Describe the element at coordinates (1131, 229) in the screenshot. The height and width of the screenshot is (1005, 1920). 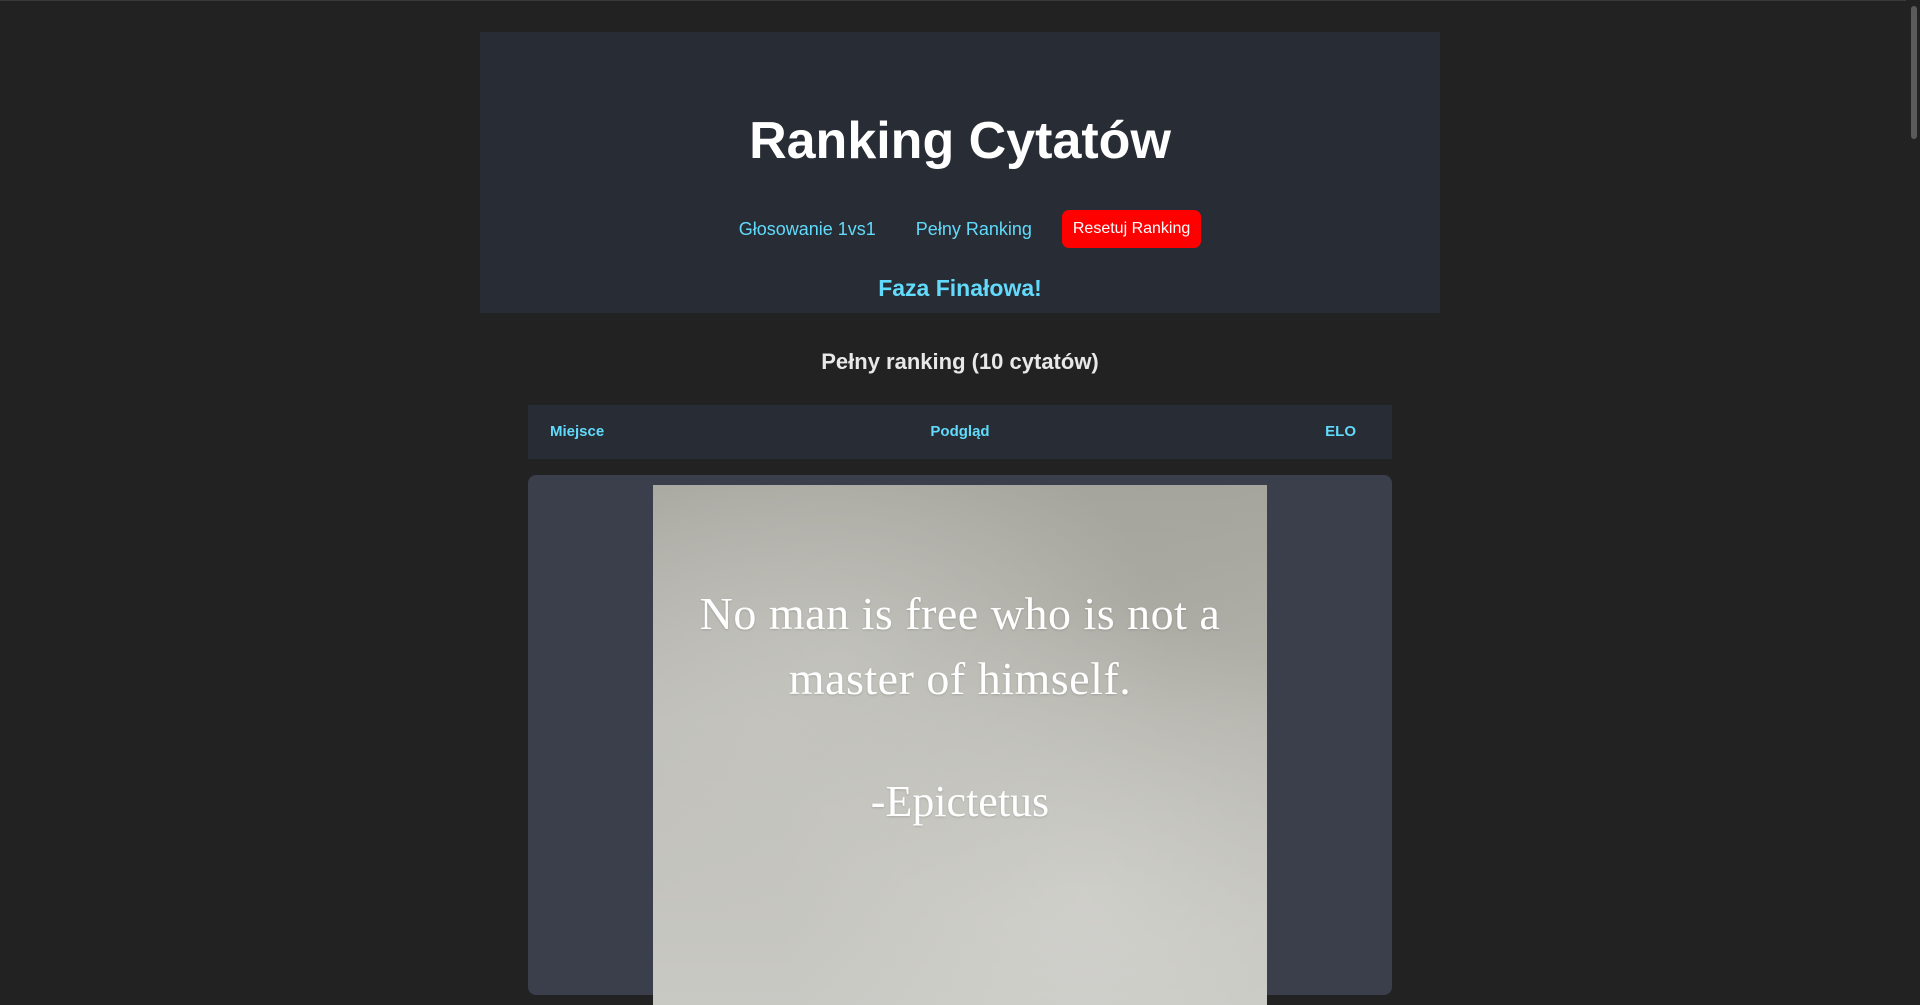
I see `reset-ranking-button: Resetuj Ranking` at that location.